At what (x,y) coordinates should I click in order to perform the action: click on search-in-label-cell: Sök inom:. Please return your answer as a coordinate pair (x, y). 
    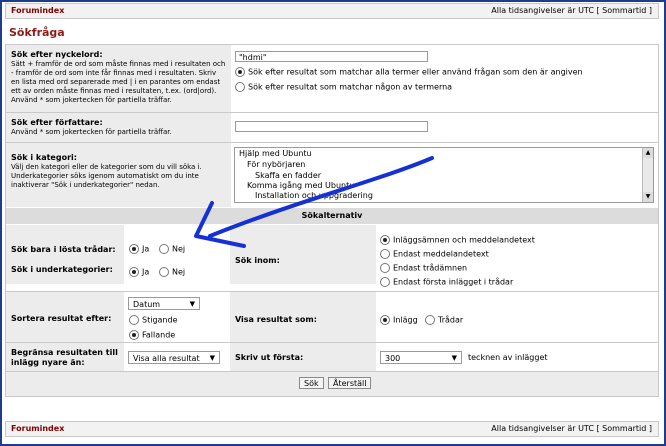
    Looking at the image, I should click on (303, 254).